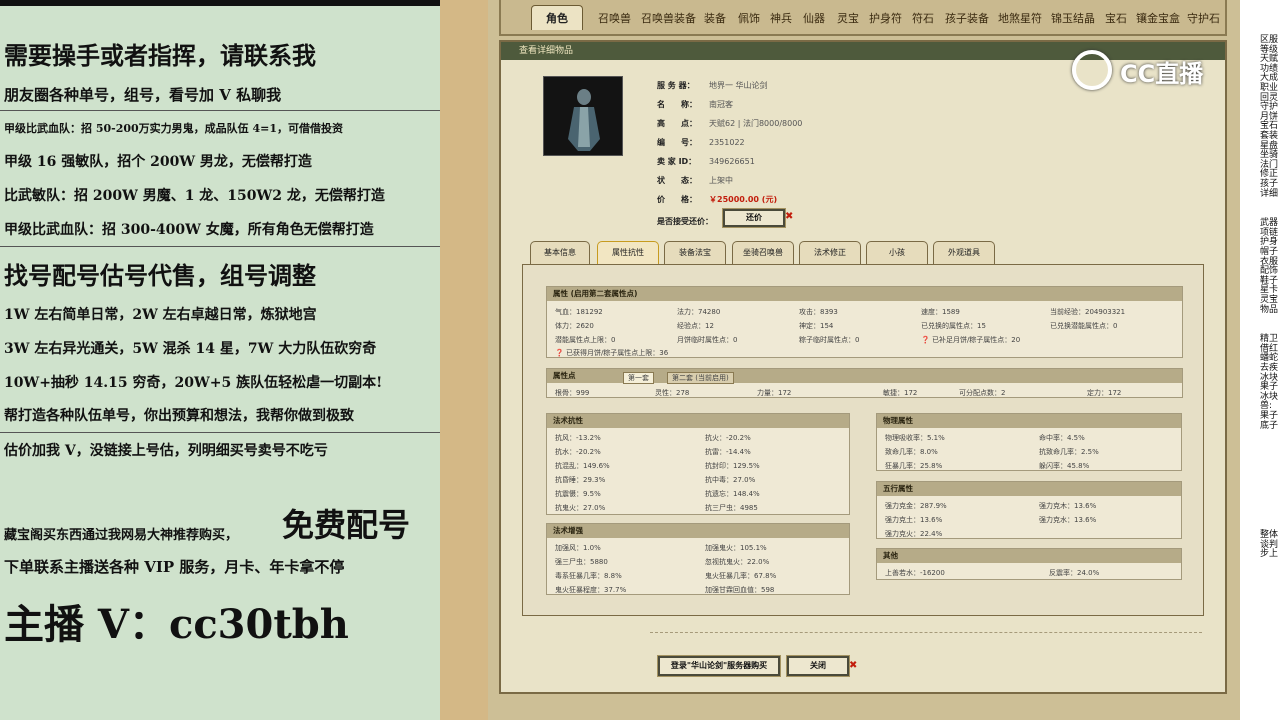  What do you see at coordinates (940, 312) in the screenshot?
I see `stat-speed: 速度：1589` at bounding box center [940, 312].